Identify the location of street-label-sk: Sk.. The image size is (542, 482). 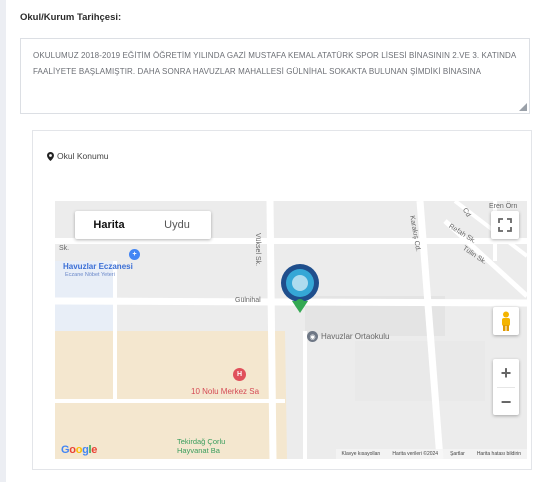
(64, 248).